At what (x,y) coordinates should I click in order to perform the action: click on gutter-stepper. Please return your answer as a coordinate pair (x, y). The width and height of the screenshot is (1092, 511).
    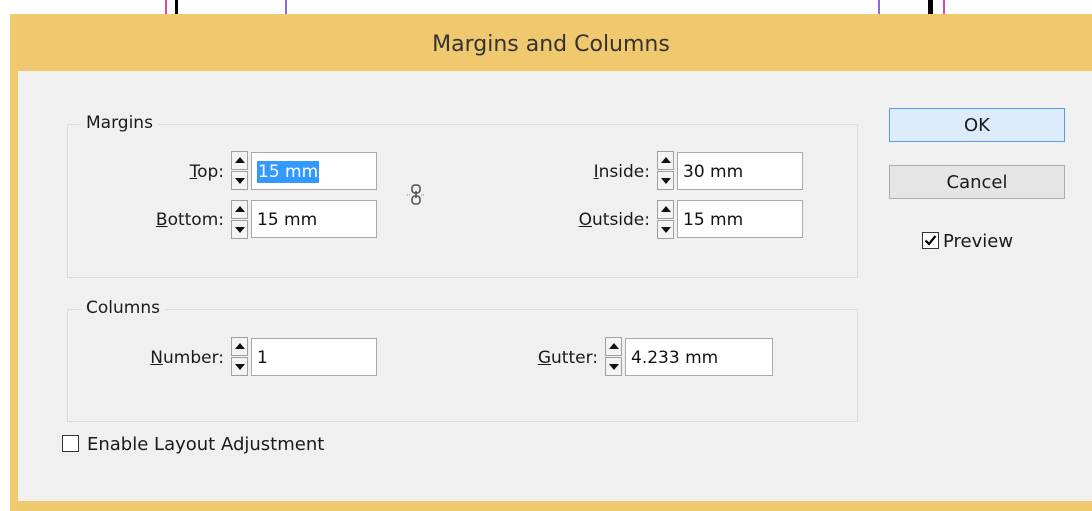
    Looking at the image, I should click on (613, 356).